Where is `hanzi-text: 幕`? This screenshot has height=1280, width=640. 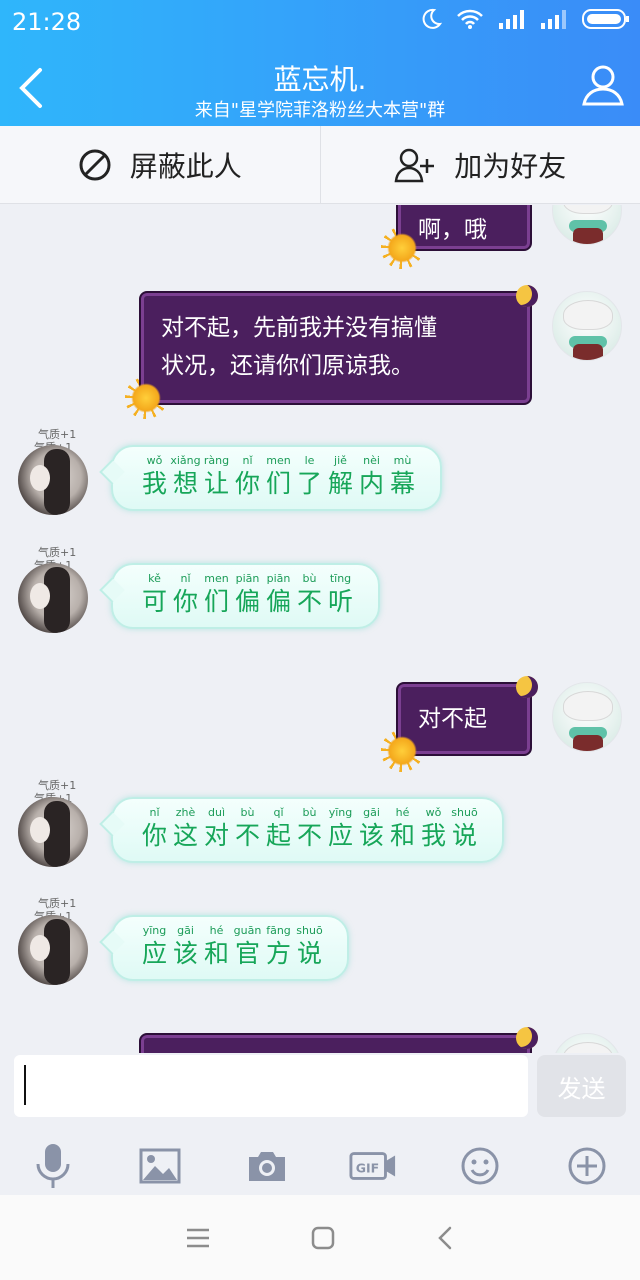
hanzi-text: 幕 is located at coordinates (402, 483).